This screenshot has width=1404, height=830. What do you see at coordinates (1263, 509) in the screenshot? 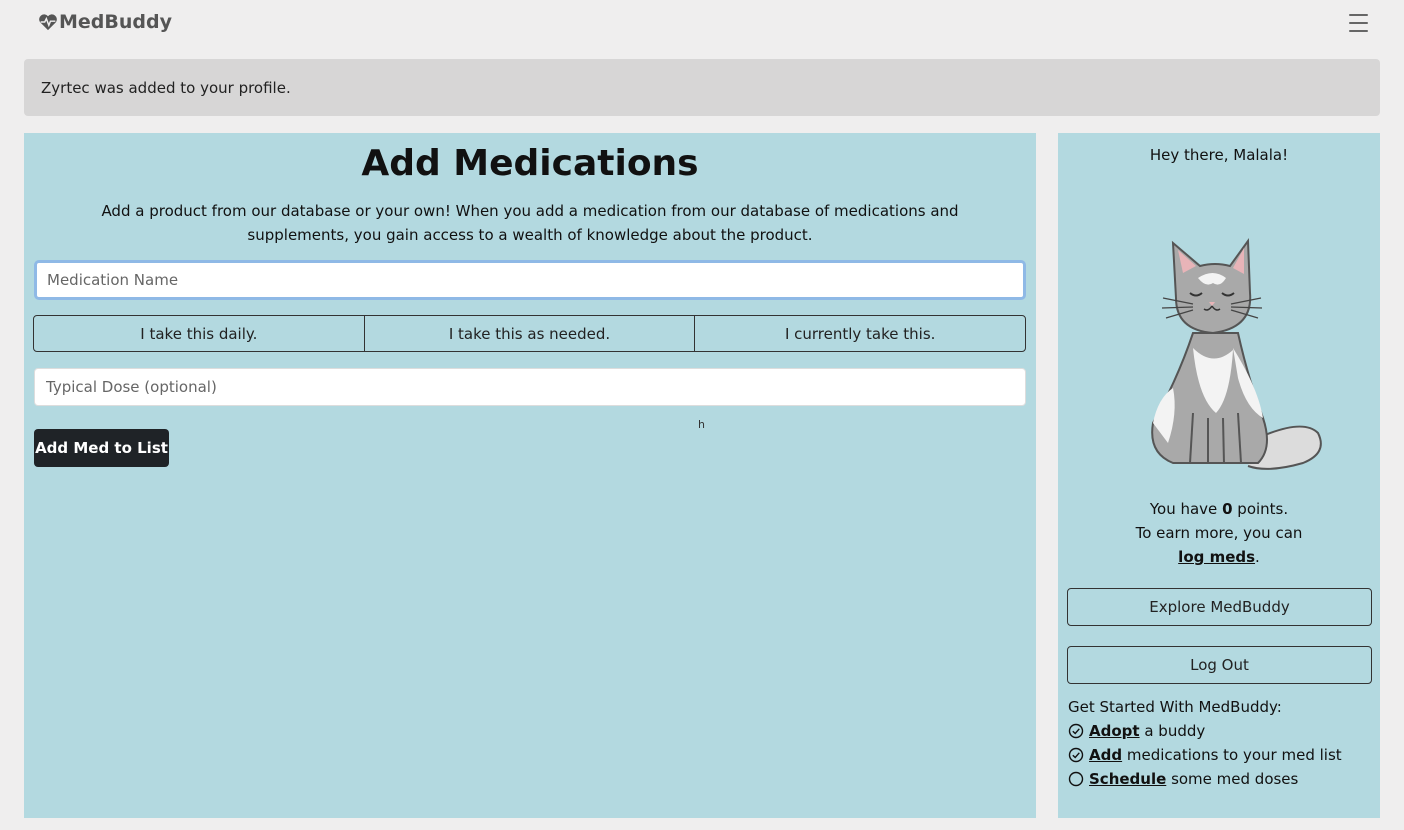
I see `points-suffix: points.` at bounding box center [1263, 509].